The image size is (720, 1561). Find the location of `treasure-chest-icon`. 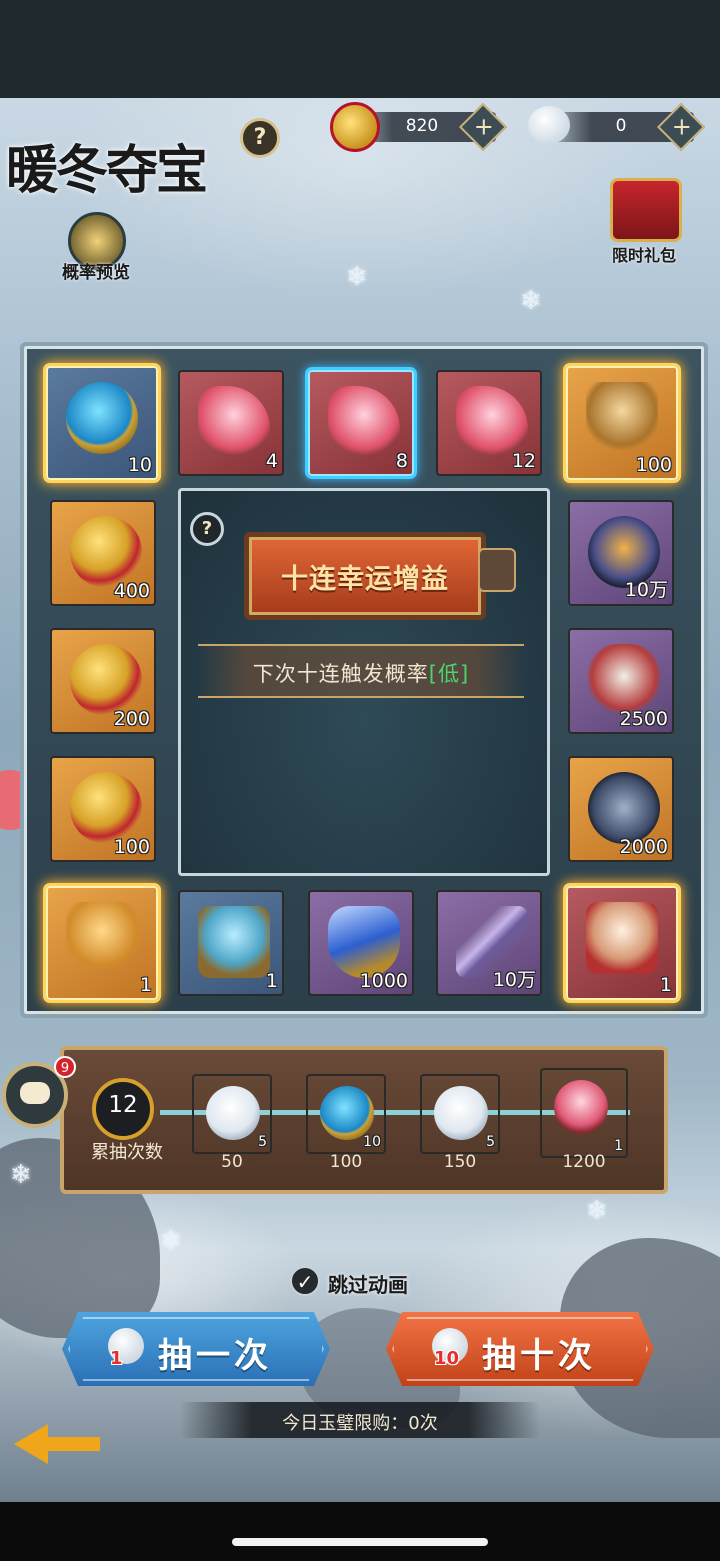

treasure-chest-icon is located at coordinates (622, 418).